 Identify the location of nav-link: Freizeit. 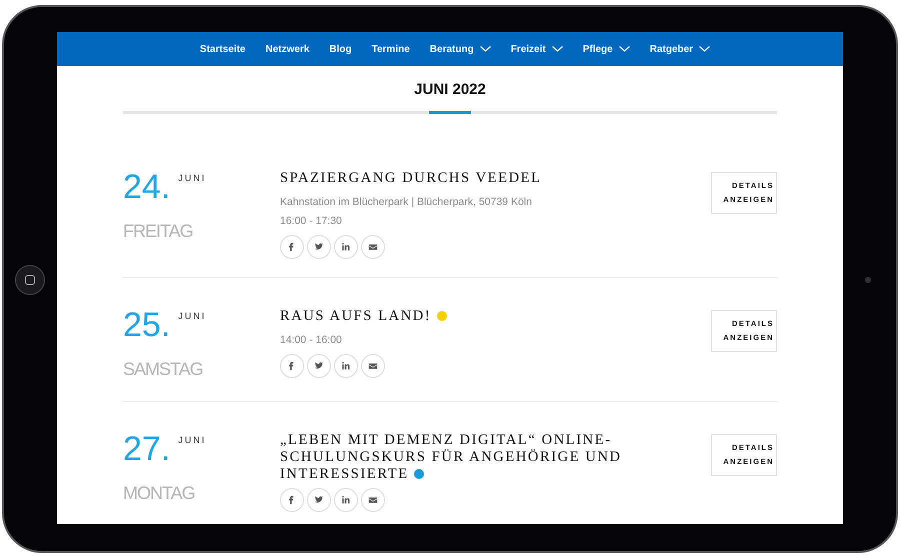
(536, 49).